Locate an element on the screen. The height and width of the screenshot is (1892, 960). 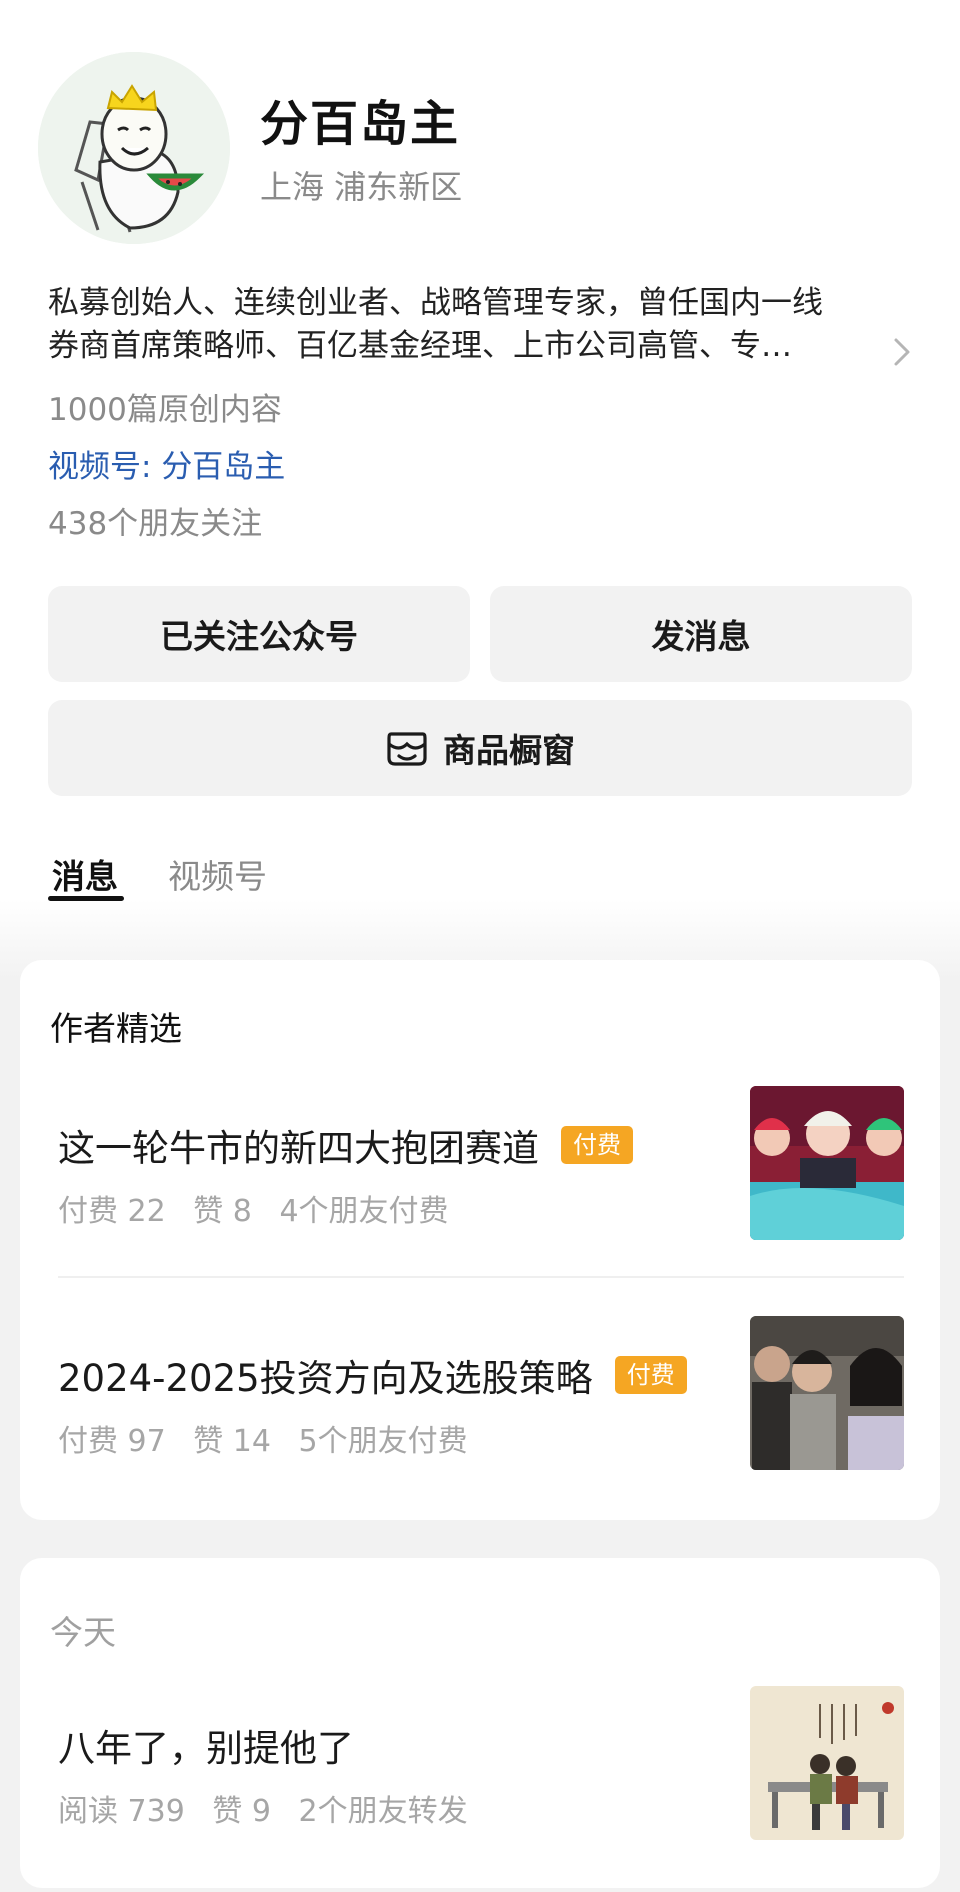
shop-window-button: 商品橱窗 is located at coordinates (480, 748).